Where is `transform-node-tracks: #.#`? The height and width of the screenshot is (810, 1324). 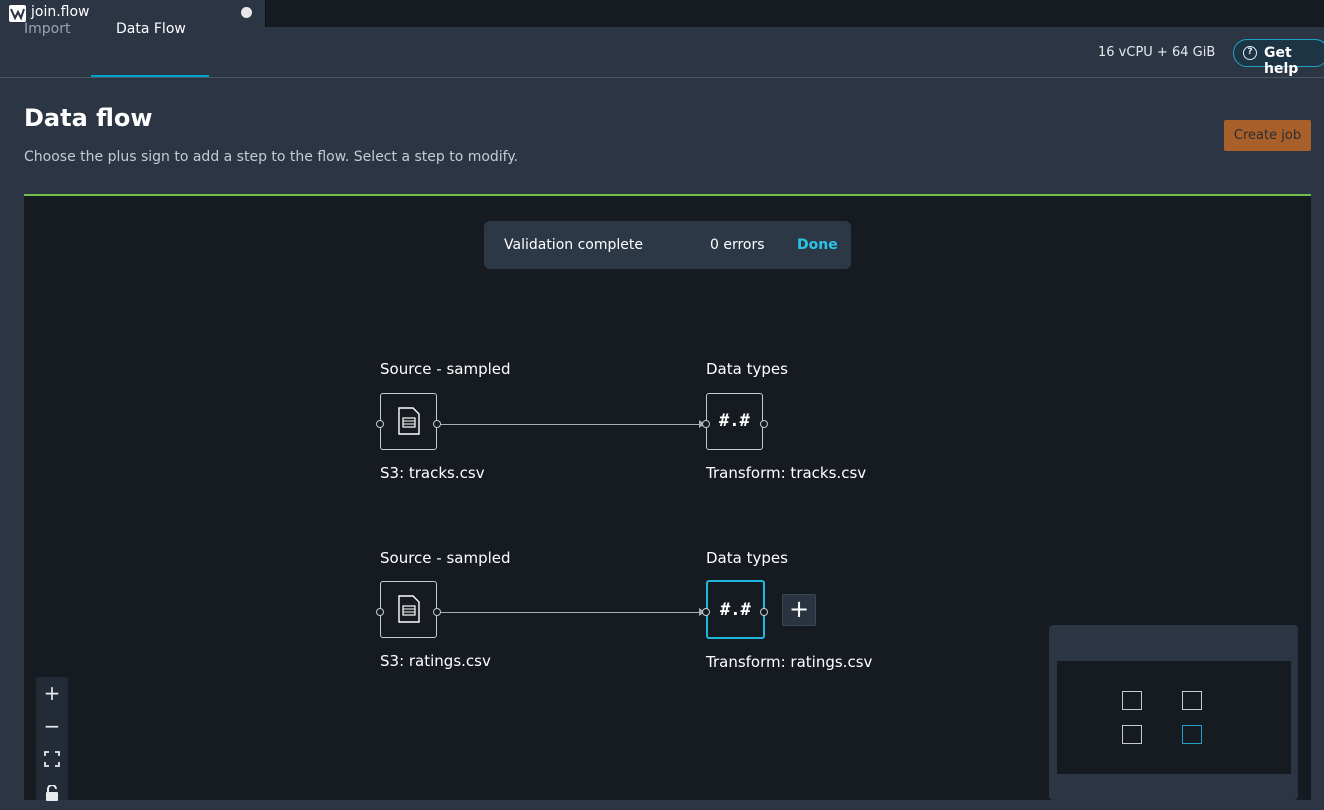
transform-node-tracks: #.# is located at coordinates (734, 421).